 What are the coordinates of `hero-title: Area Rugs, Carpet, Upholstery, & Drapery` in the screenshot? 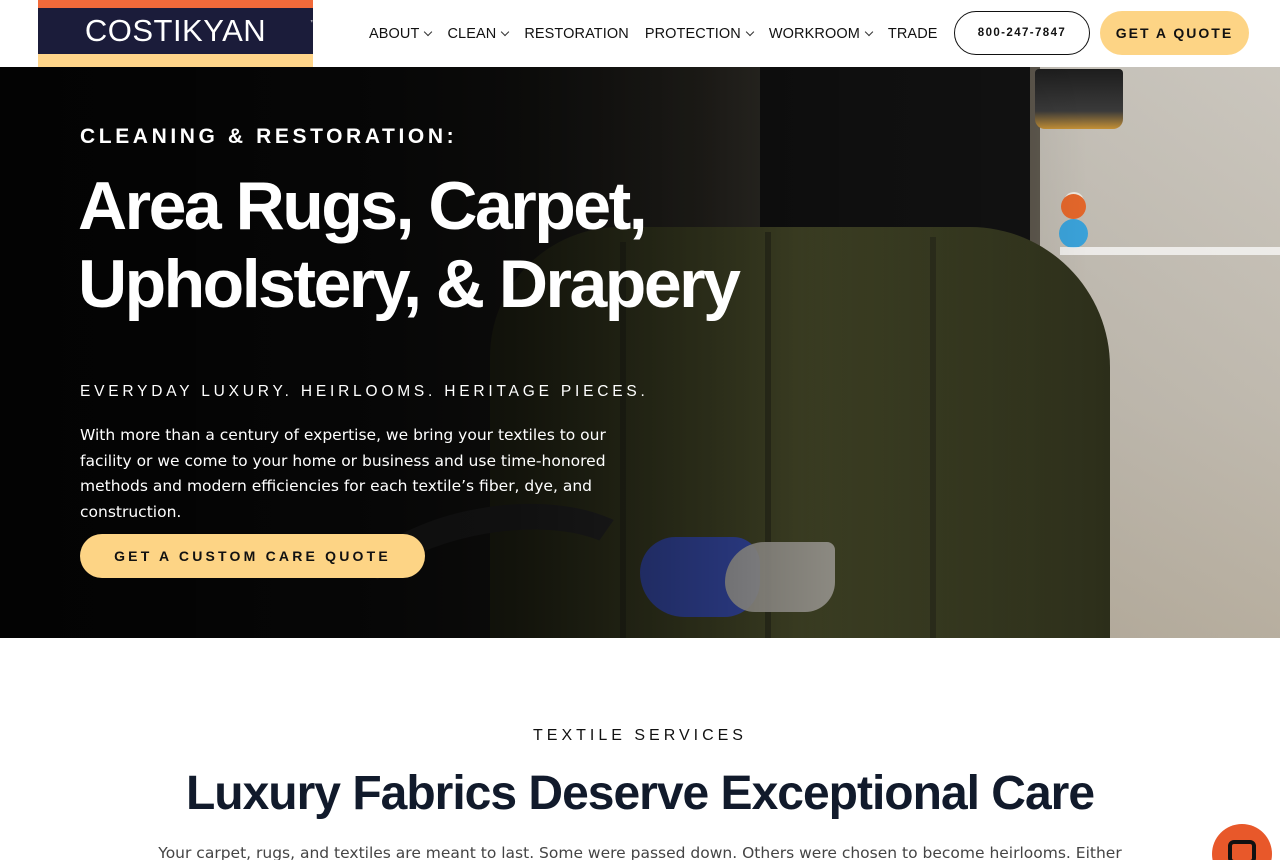 It's located at (458, 245).